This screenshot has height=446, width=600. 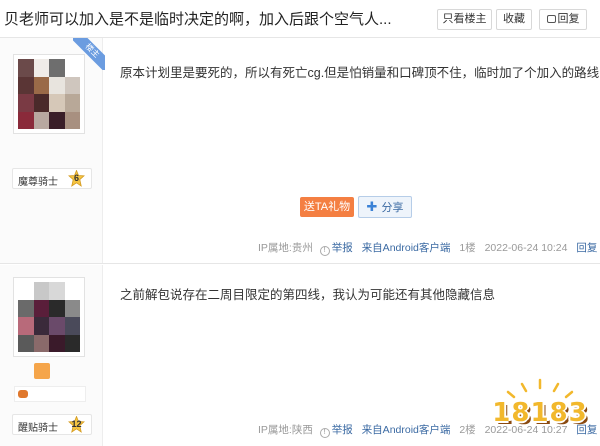 I want to click on member-icon, so click(x=42, y=371).